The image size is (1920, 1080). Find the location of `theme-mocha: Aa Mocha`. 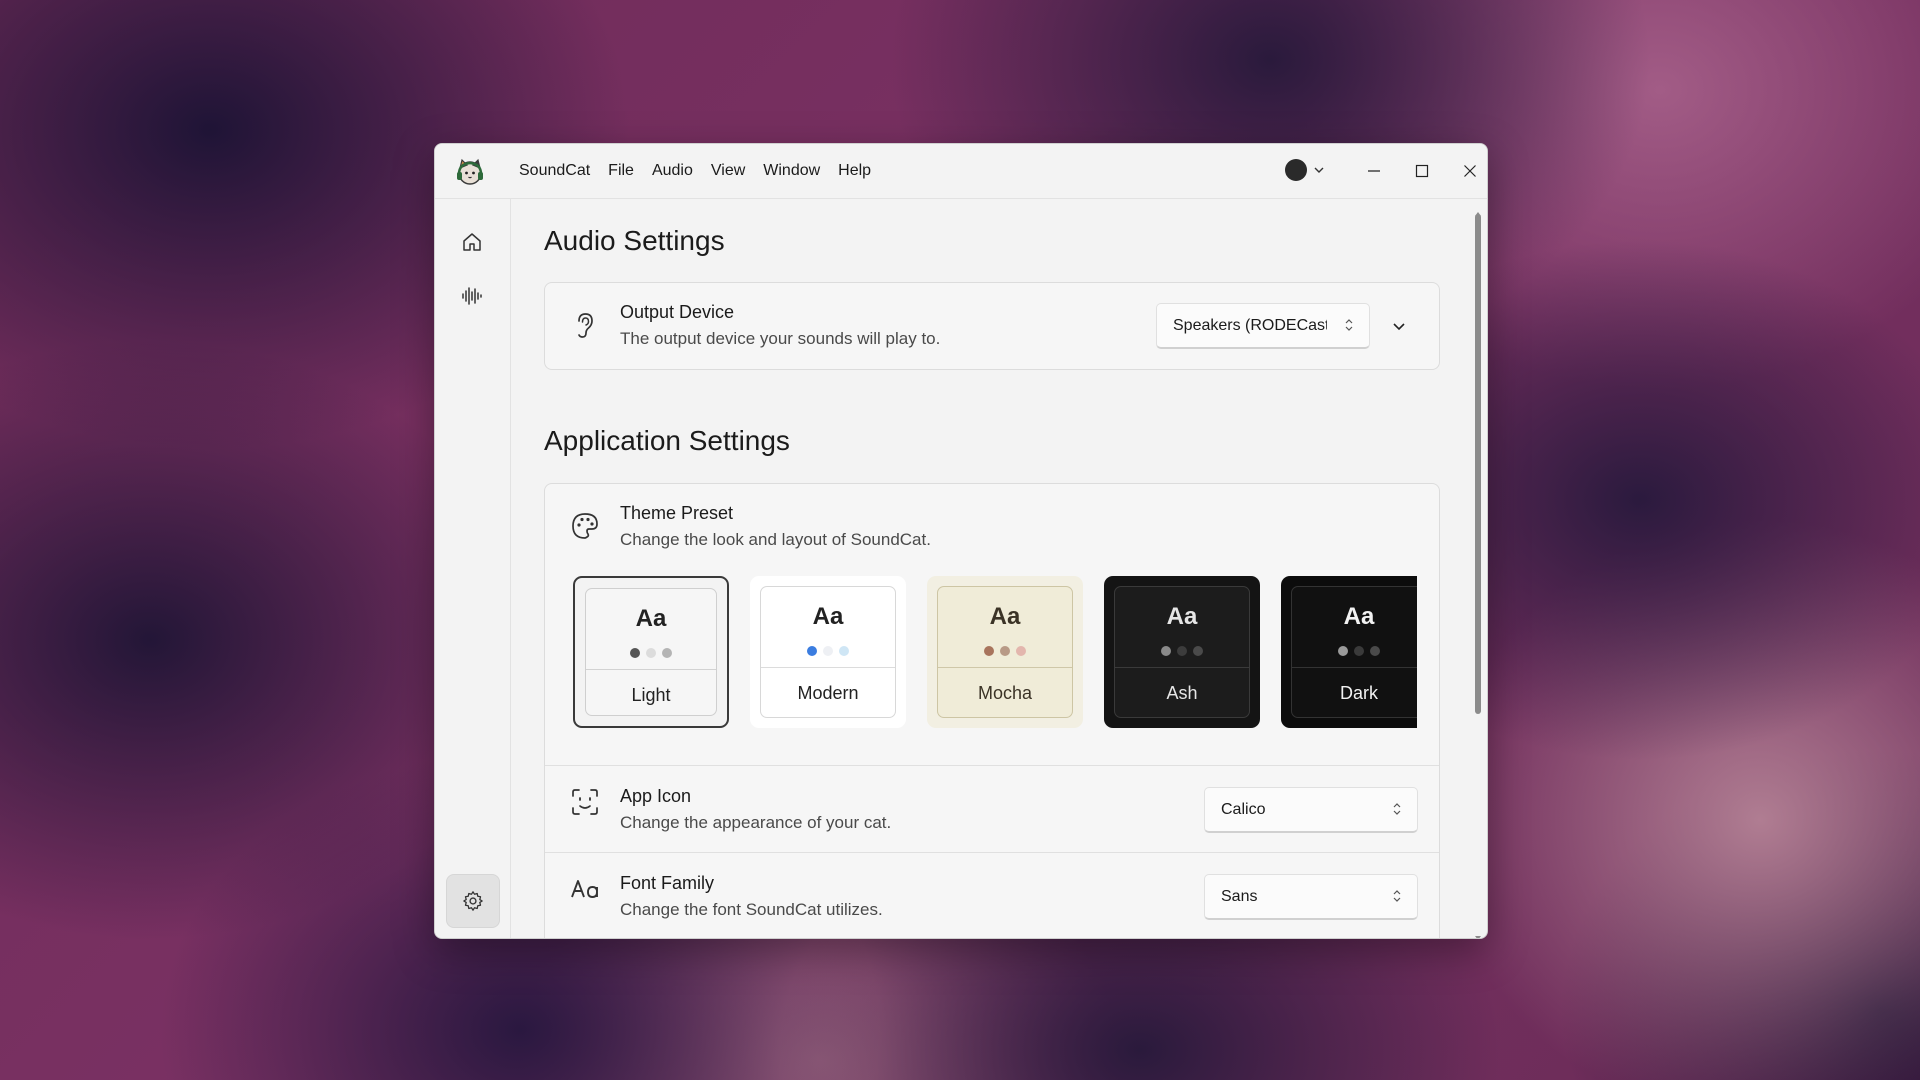

theme-mocha: Aa Mocha is located at coordinates (1005, 652).